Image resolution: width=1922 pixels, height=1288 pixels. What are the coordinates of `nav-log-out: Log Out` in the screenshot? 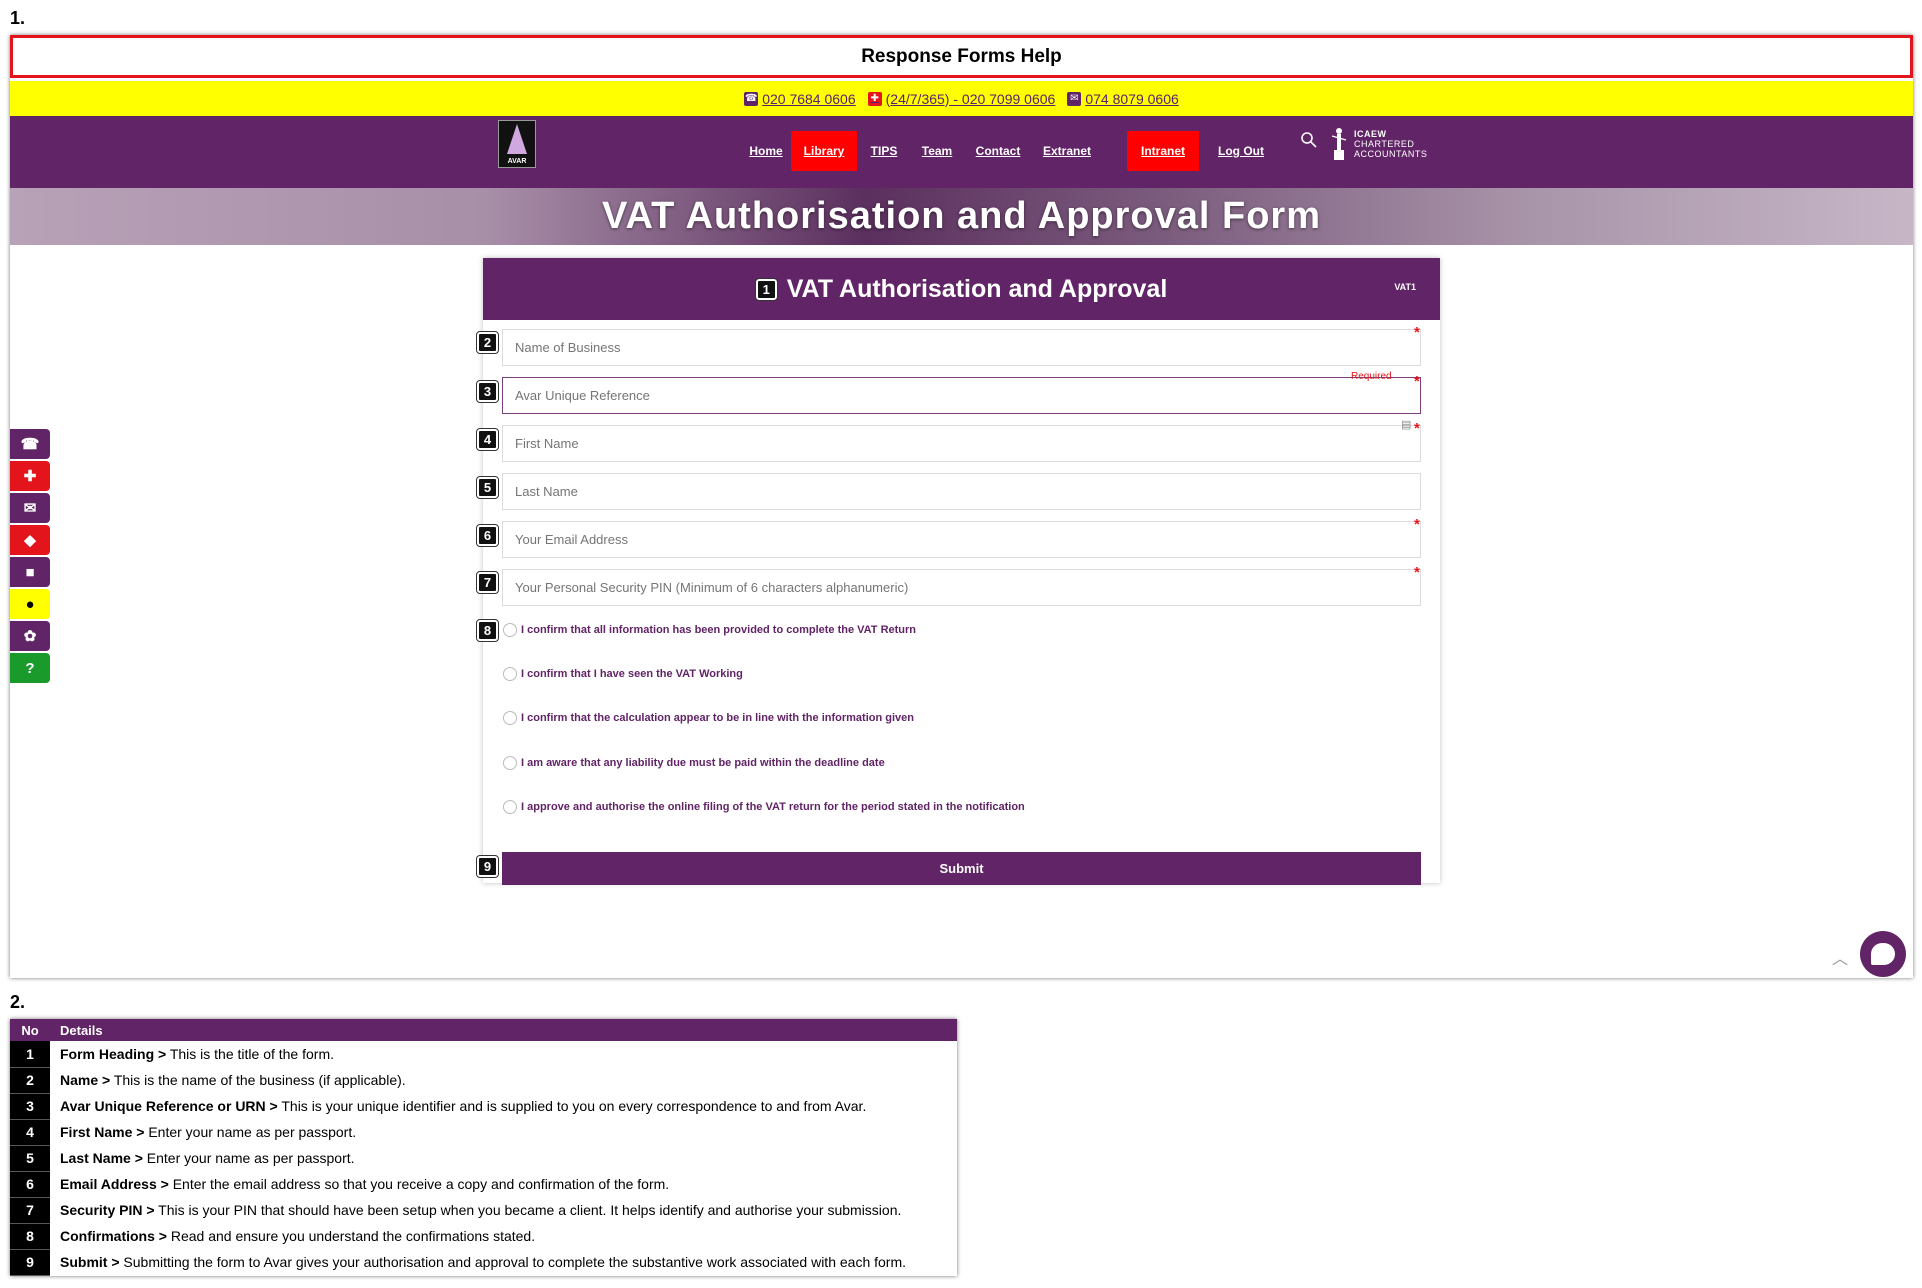 It's located at (1241, 151).